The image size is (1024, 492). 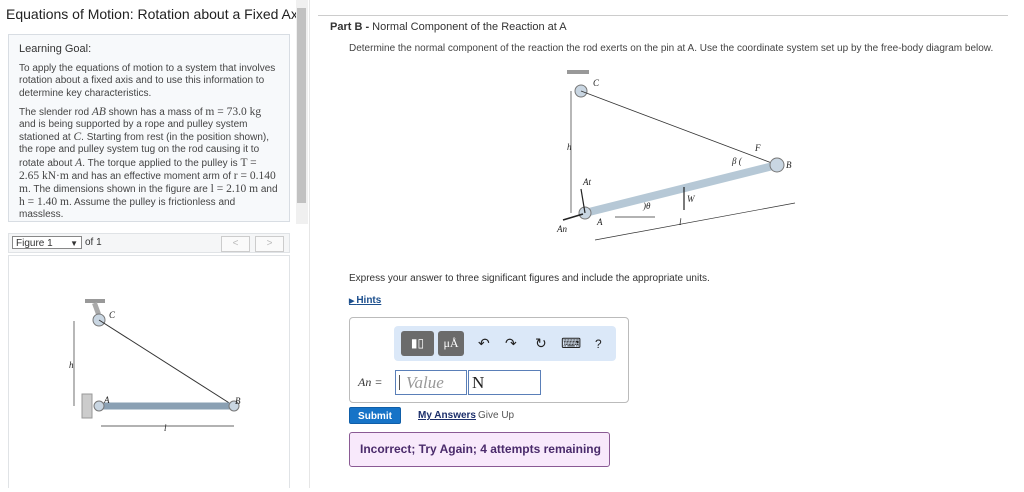 What do you see at coordinates (71, 365) in the screenshot?
I see `label-h: h` at bounding box center [71, 365].